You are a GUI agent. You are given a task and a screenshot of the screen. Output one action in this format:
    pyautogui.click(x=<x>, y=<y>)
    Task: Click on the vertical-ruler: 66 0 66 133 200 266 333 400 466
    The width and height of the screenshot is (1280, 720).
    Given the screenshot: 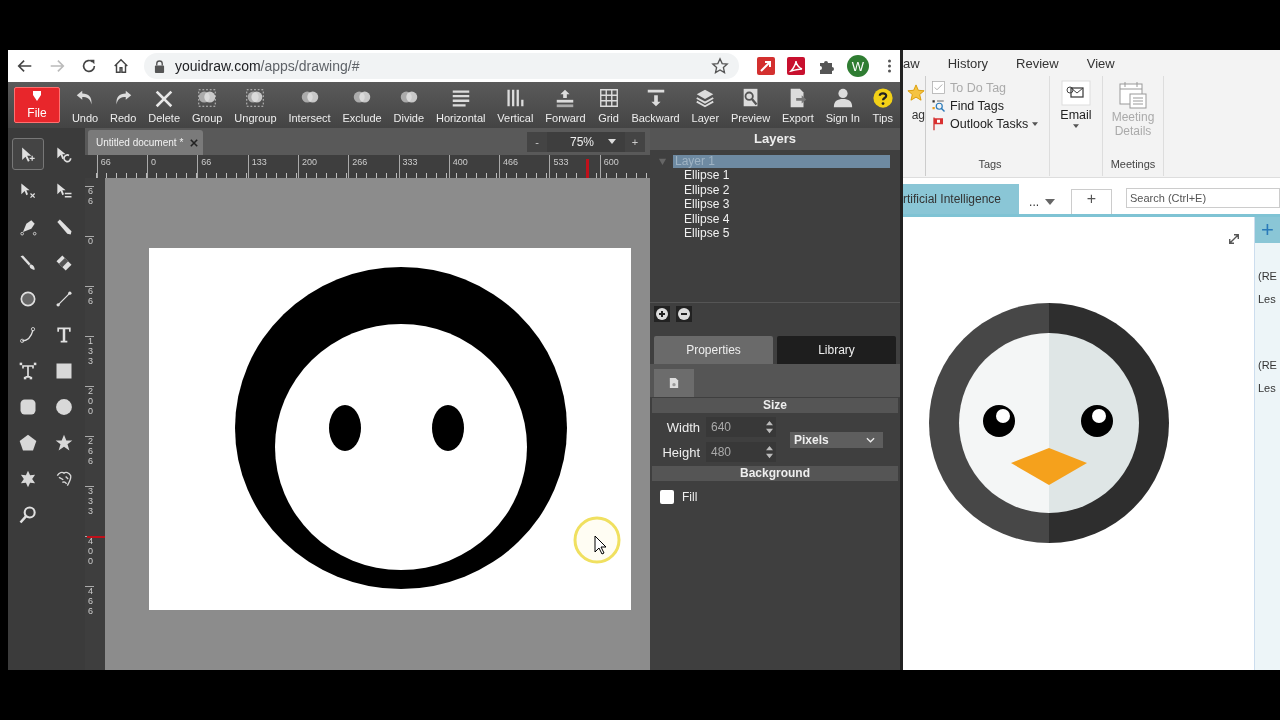 What is the action you would take?
    pyautogui.click(x=95, y=424)
    